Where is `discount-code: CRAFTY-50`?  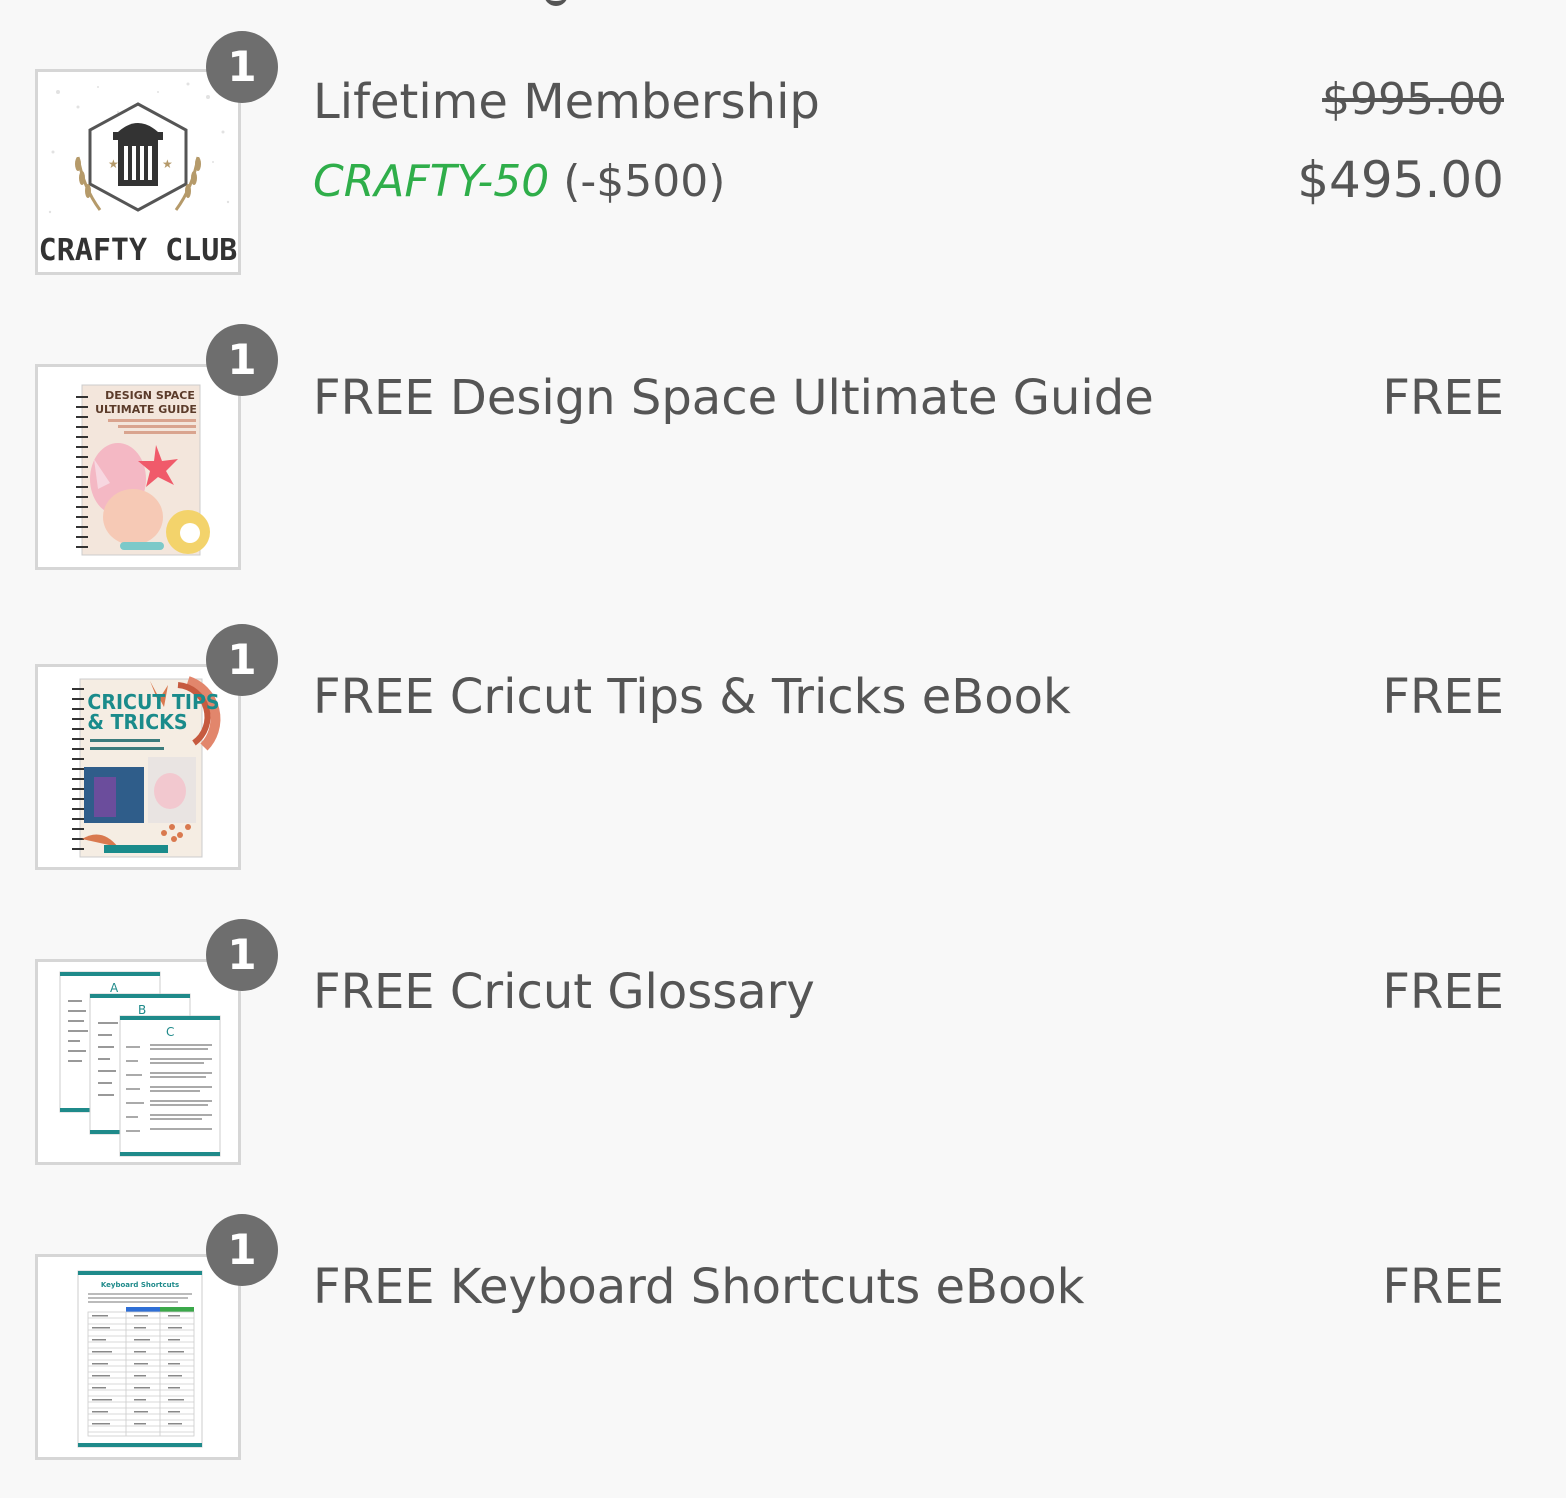
discount-code: CRAFTY-50 is located at coordinates (431, 181).